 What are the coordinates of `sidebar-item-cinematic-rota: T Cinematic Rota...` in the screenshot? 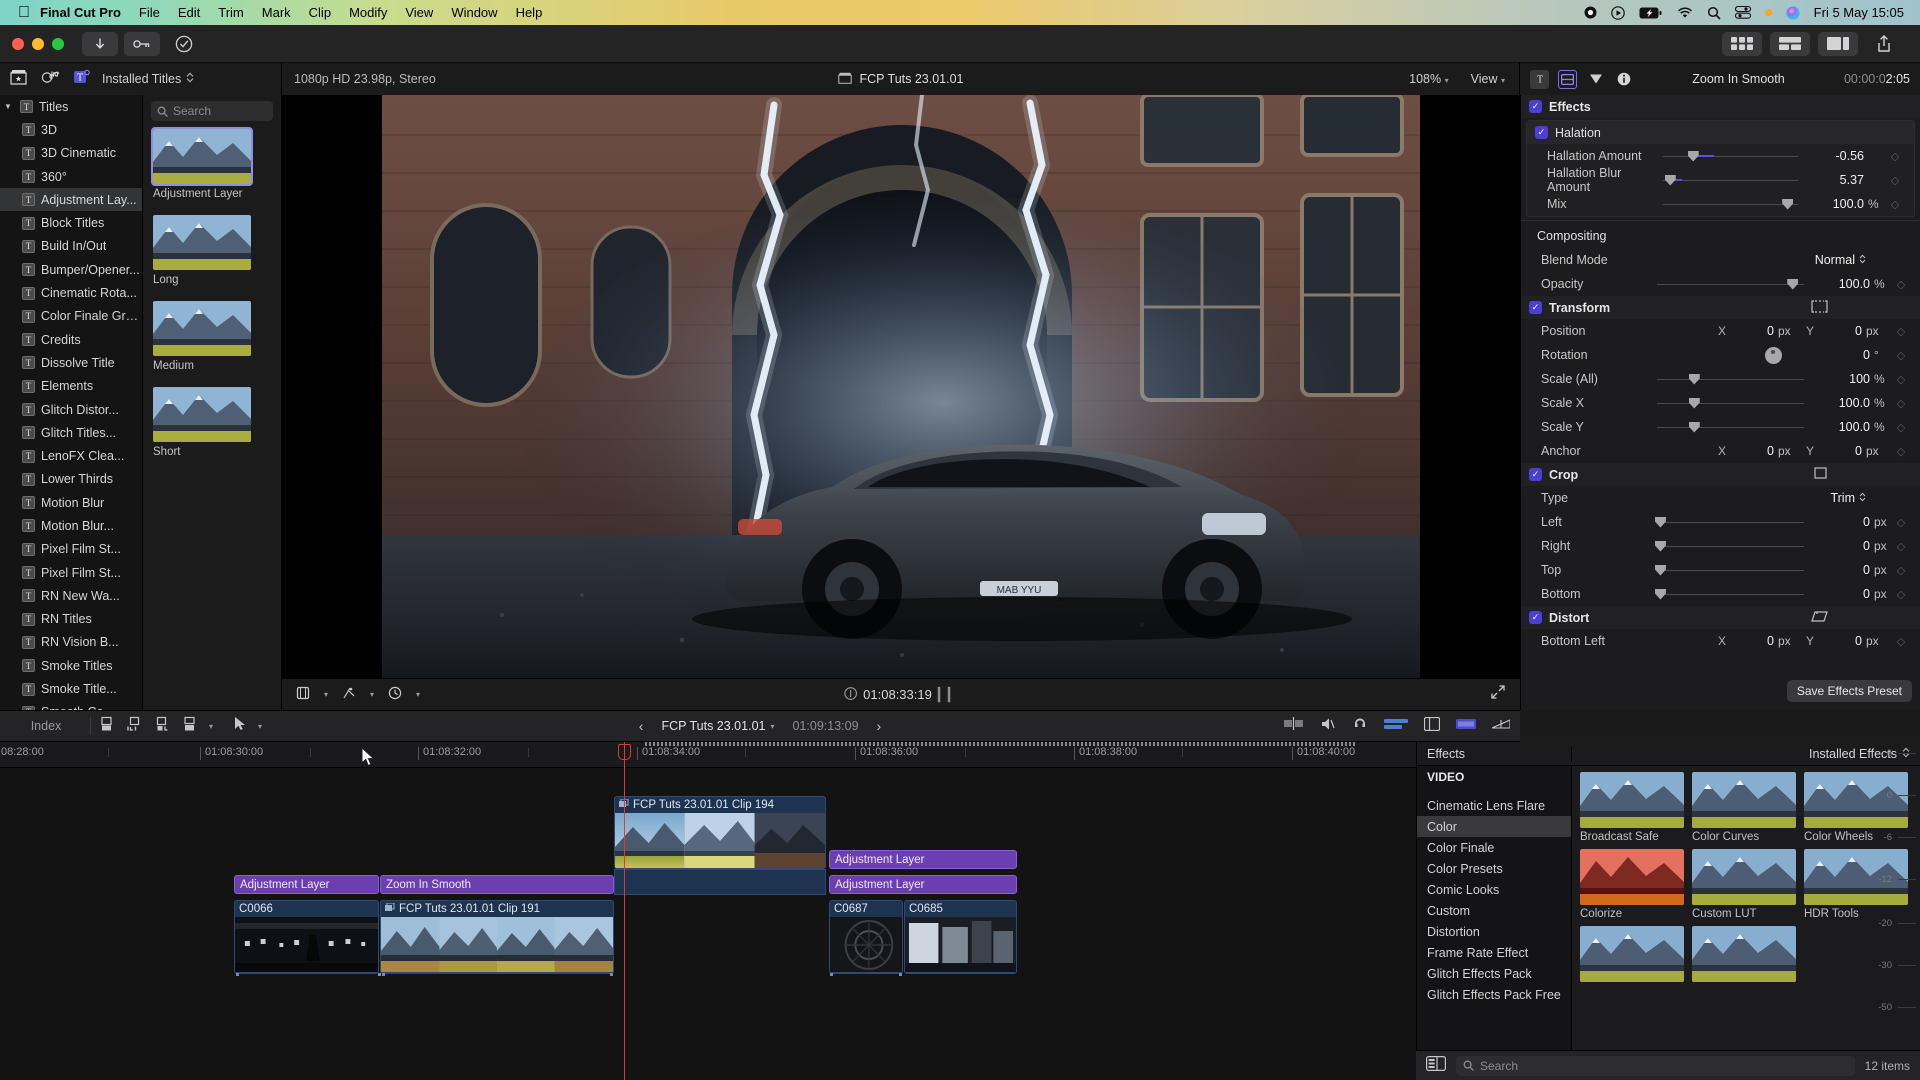 It's located at (71, 292).